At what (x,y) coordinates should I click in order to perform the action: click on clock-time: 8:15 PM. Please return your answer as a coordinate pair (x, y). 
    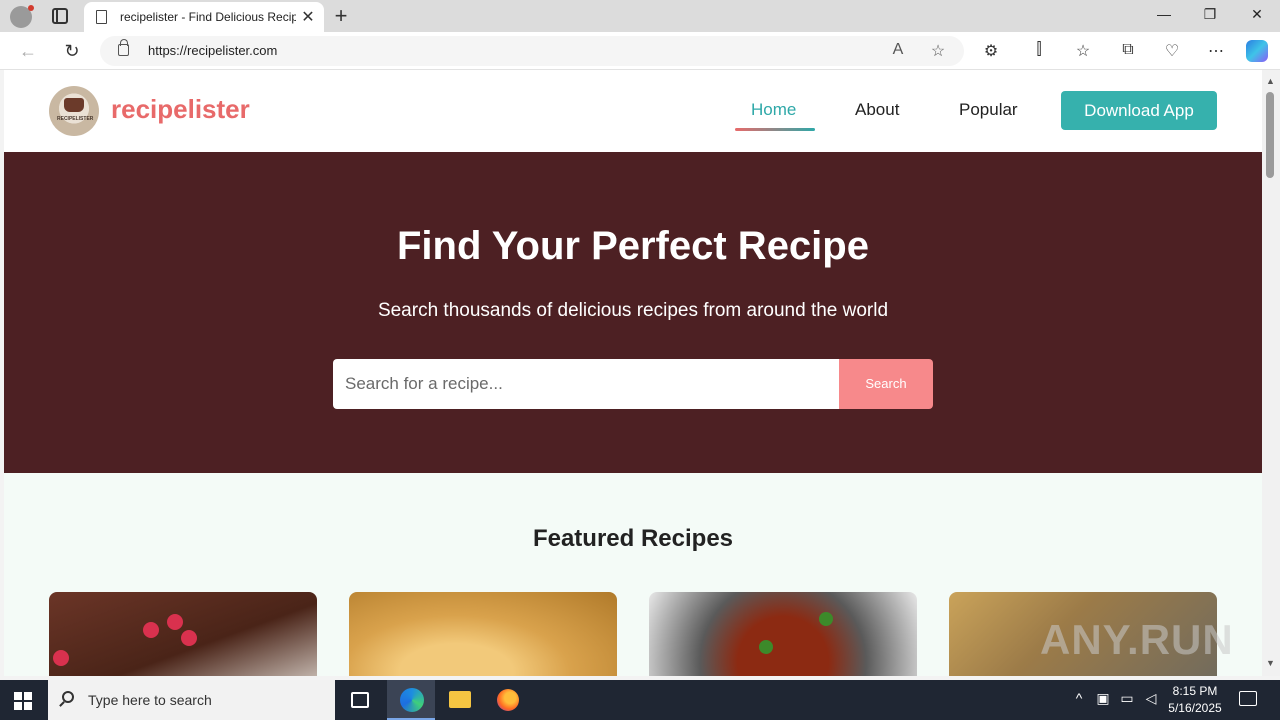
    Looking at the image, I should click on (1195, 691).